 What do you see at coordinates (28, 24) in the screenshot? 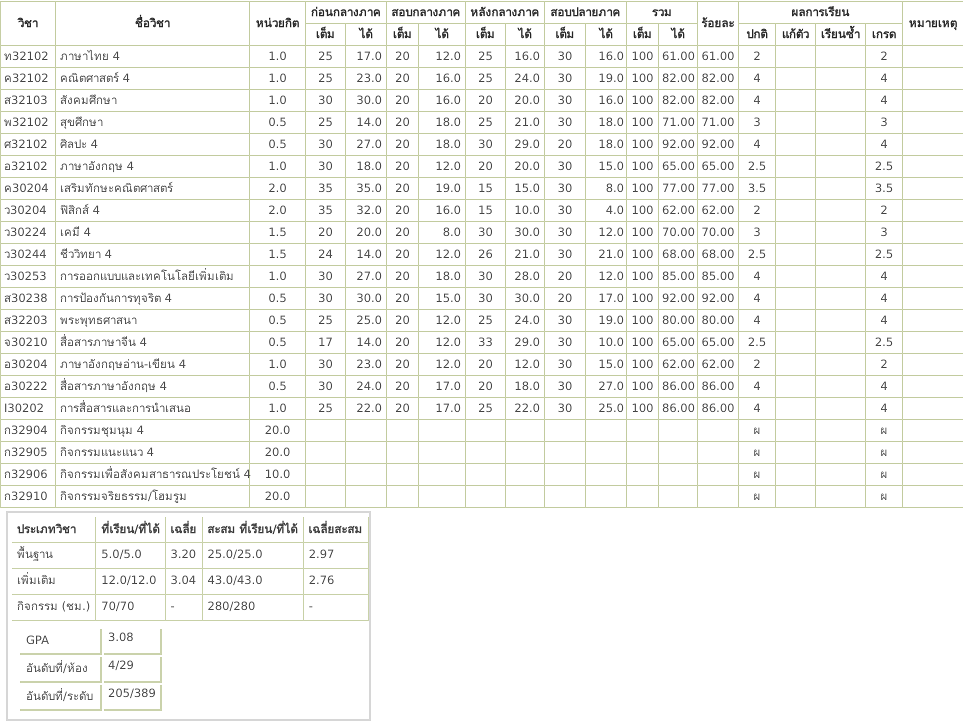
I see `column-header: วิชา` at bounding box center [28, 24].